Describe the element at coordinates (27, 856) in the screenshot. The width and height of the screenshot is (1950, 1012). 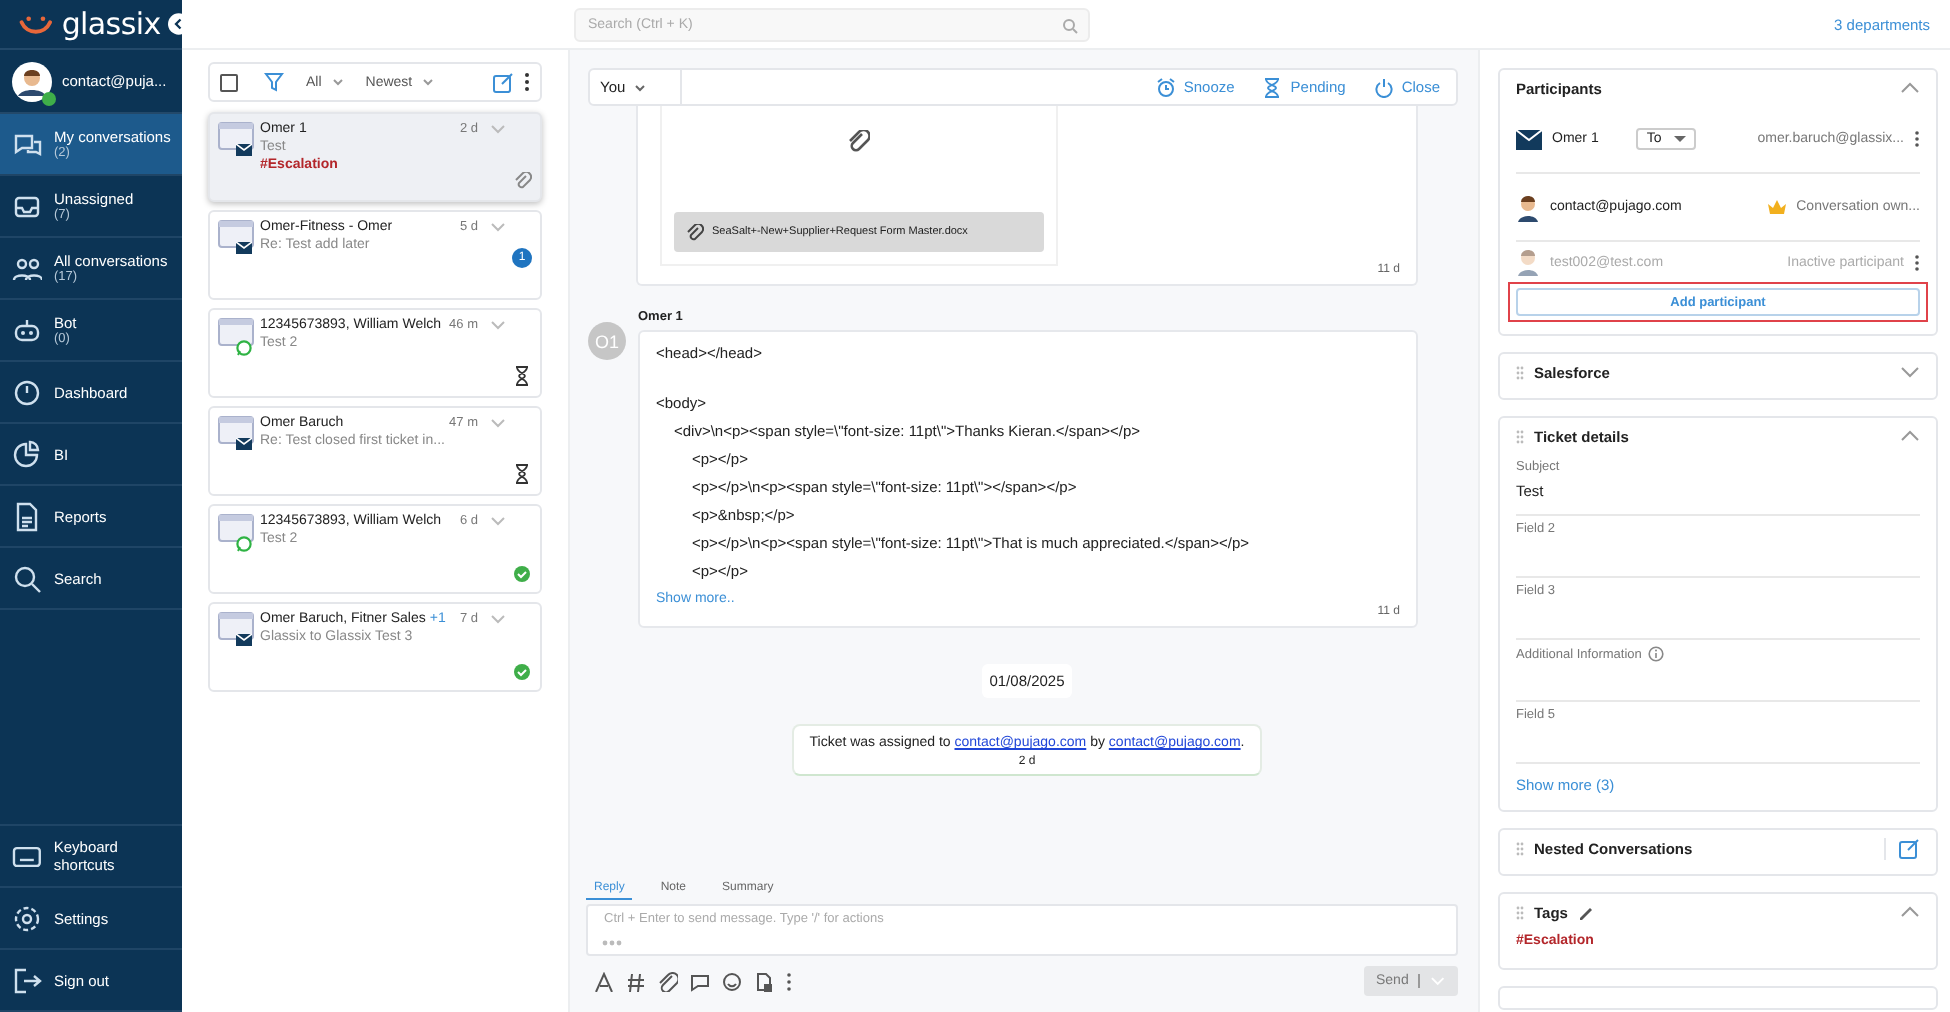
I see `keyboard-icon` at that location.